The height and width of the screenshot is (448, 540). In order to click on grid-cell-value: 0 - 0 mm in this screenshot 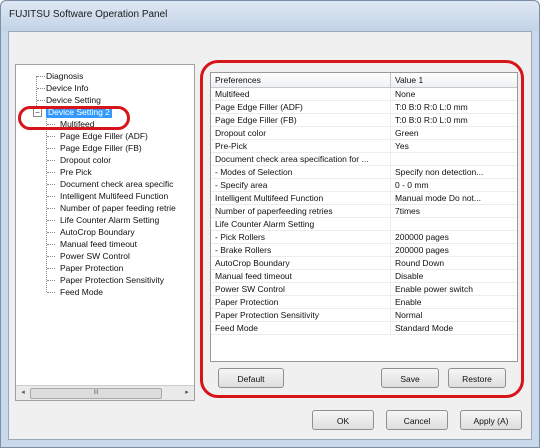, I will do `click(454, 185)`.